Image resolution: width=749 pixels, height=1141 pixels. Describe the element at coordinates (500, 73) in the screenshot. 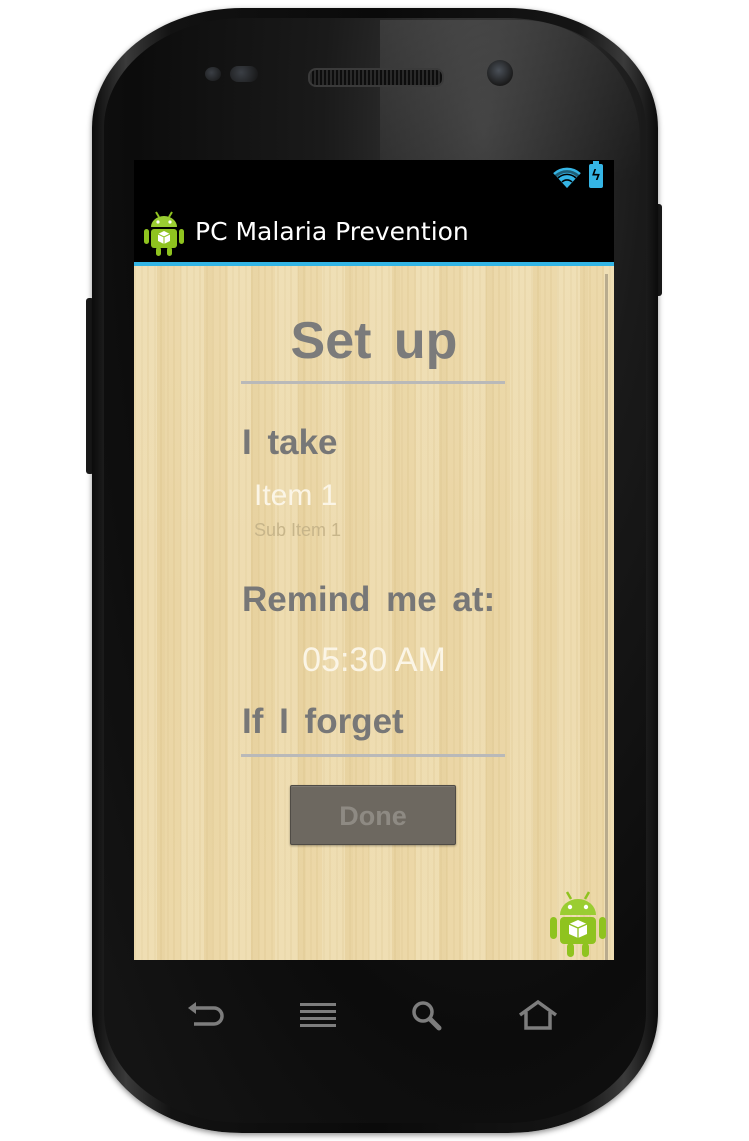

I see `front-camera` at that location.